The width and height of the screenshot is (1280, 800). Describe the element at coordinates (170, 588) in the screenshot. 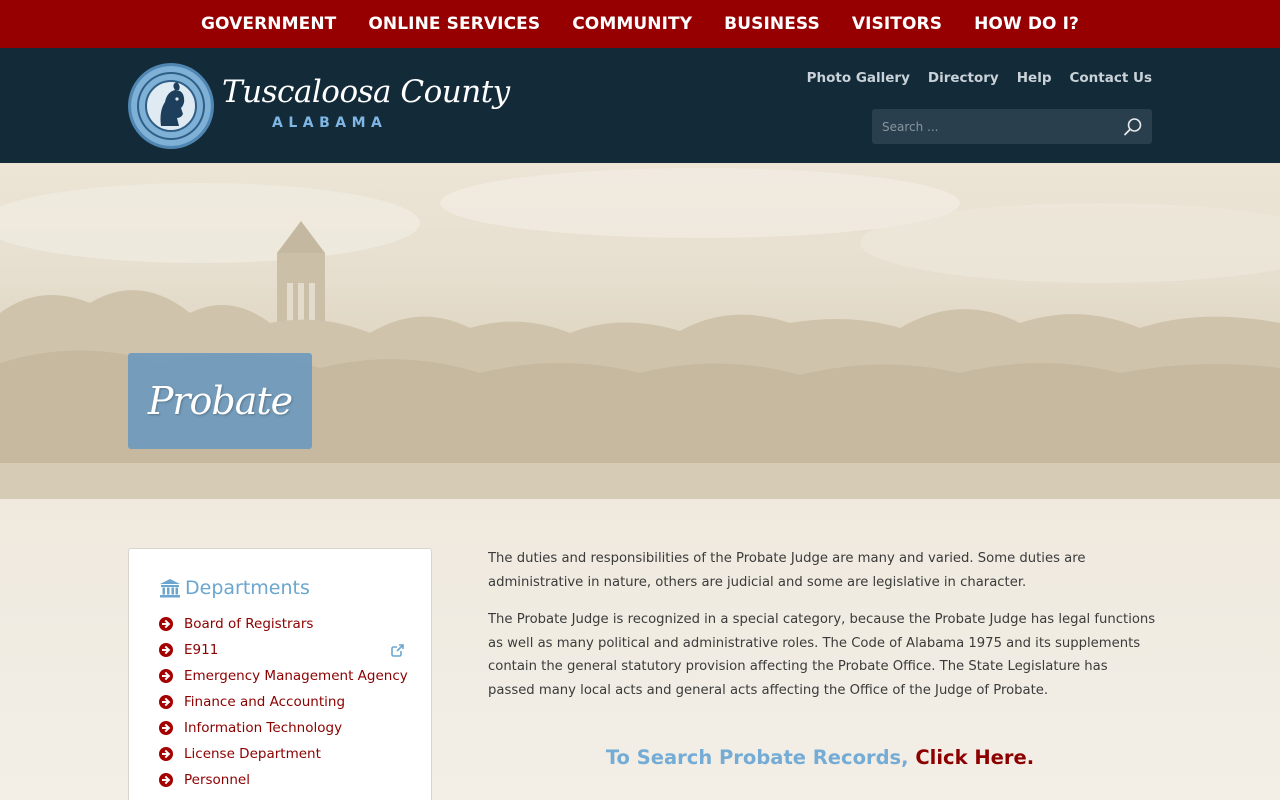

I see `bank-icon` at that location.